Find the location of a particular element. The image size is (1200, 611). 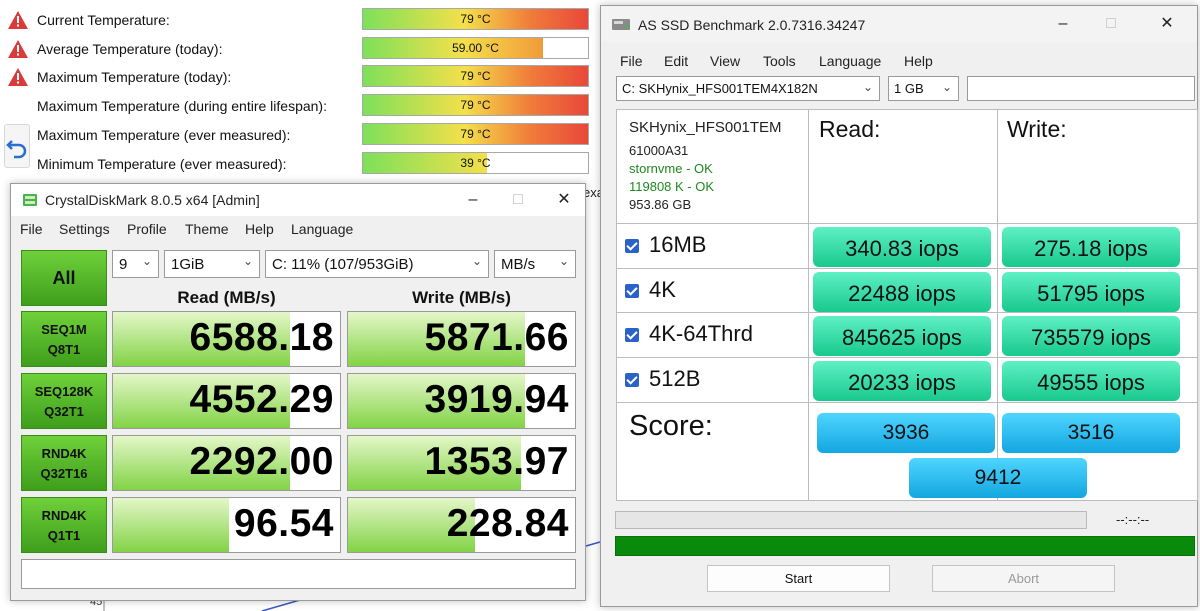

drive-select: C: 11% (107/953GiB) ⌄ is located at coordinates (377, 264).